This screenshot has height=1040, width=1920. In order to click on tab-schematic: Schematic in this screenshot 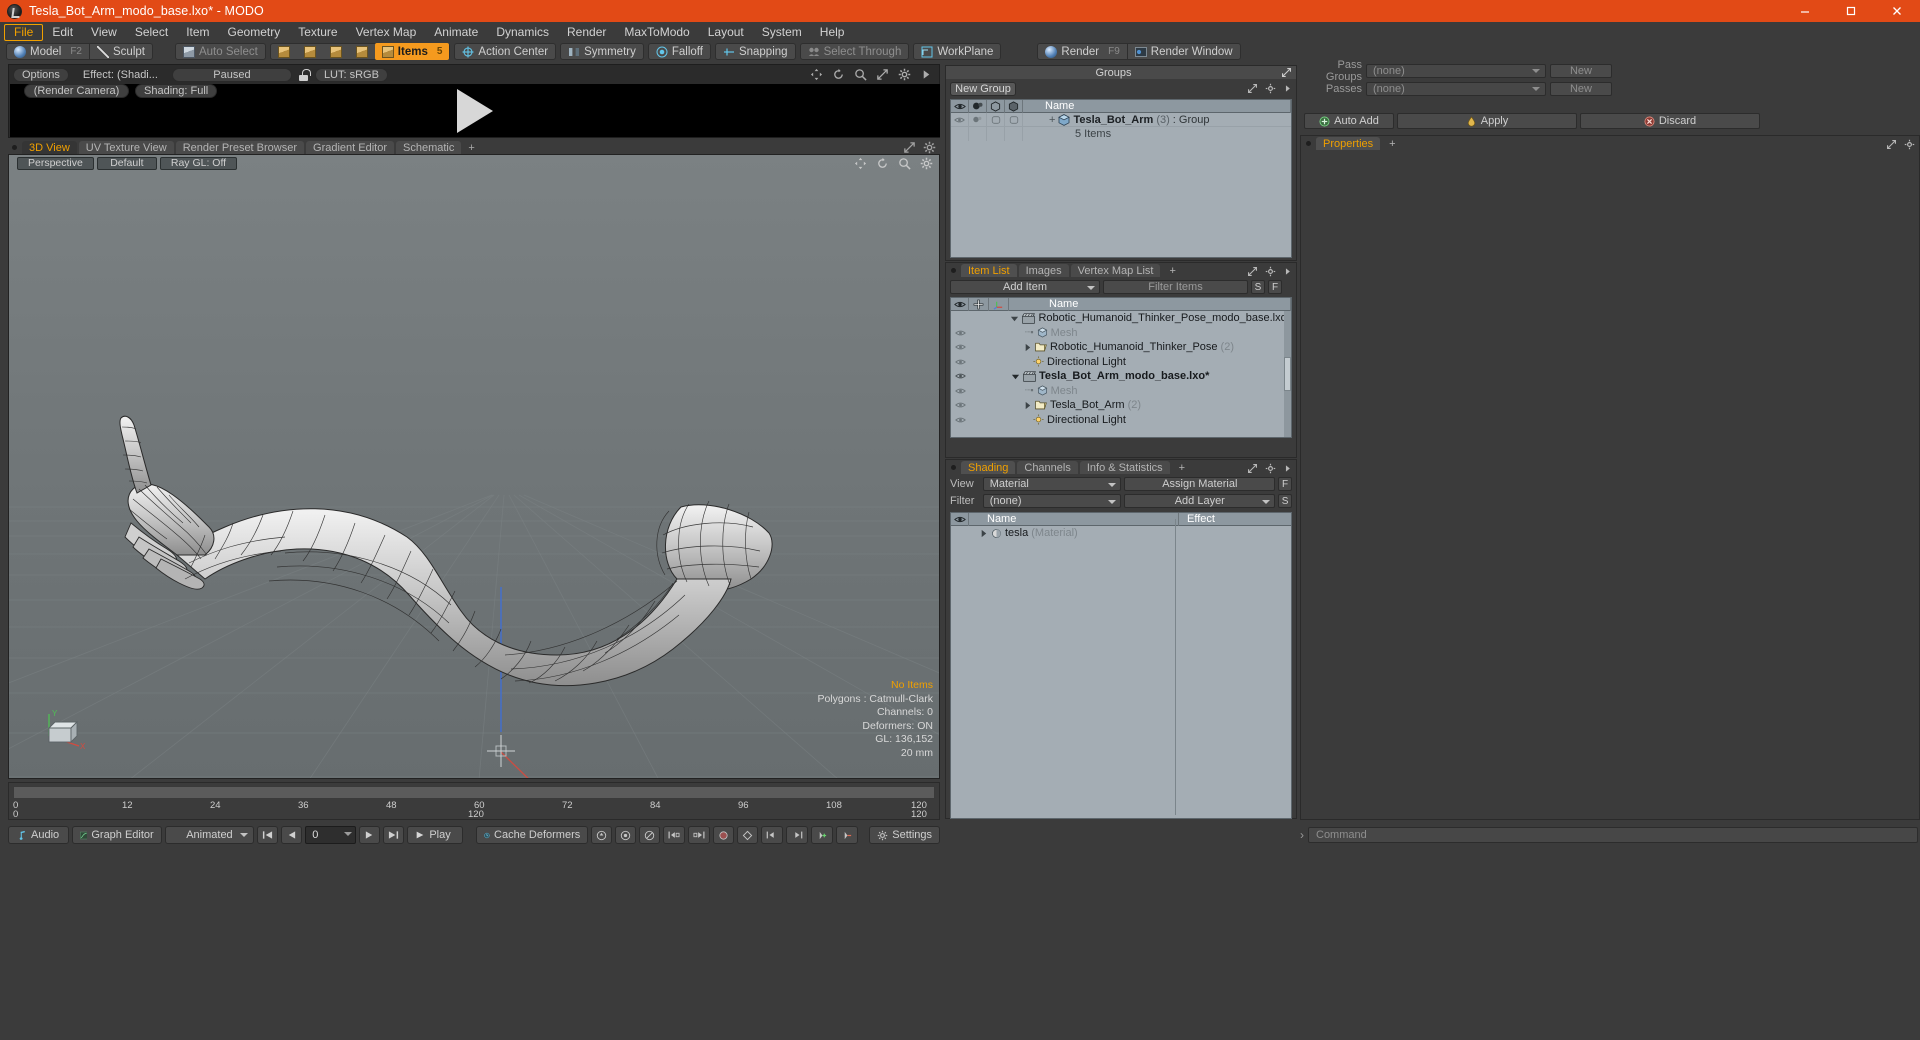, I will do `click(429, 147)`.